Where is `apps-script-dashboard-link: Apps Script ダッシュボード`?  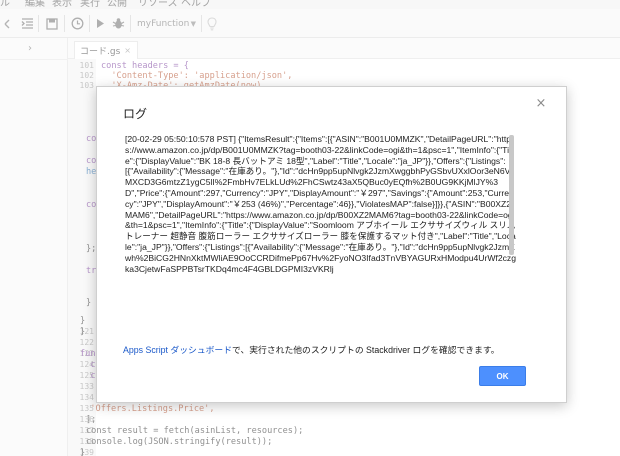
apps-script-dashboard-link: Apps Script ダッシュボード is located at coordinates (177, 350).